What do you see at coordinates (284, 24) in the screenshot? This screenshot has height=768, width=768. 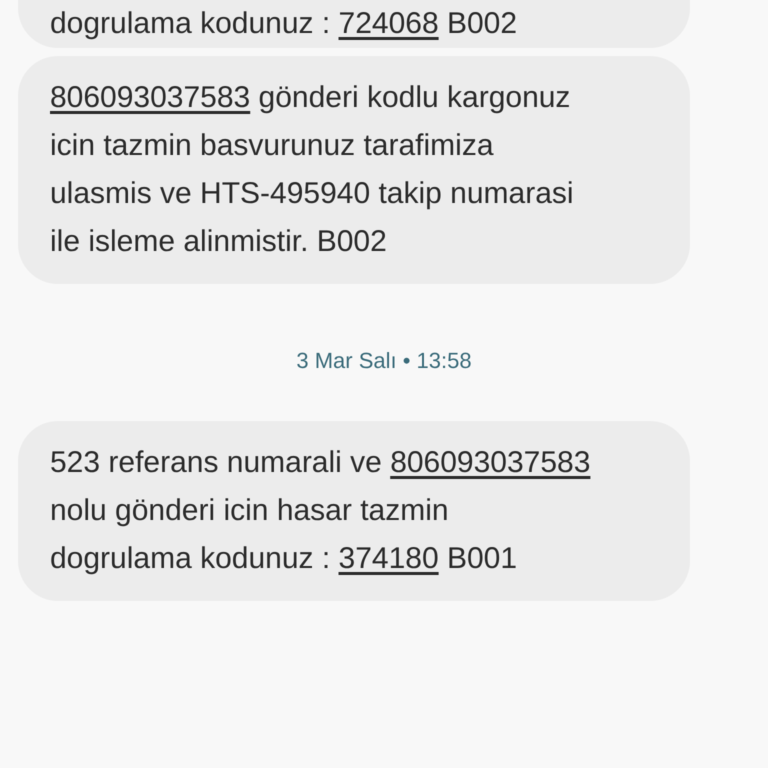 I see `message-text: dogrulama kodunuz : 724068 B002` at bounding box center [284, 24].